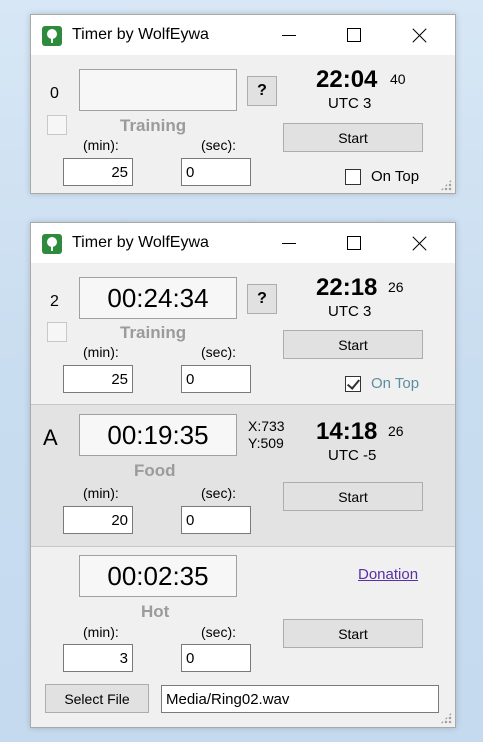 Image resolution: width=483 pixels, height=742 pixels. I want to click on timer-display, so click(158, 90).